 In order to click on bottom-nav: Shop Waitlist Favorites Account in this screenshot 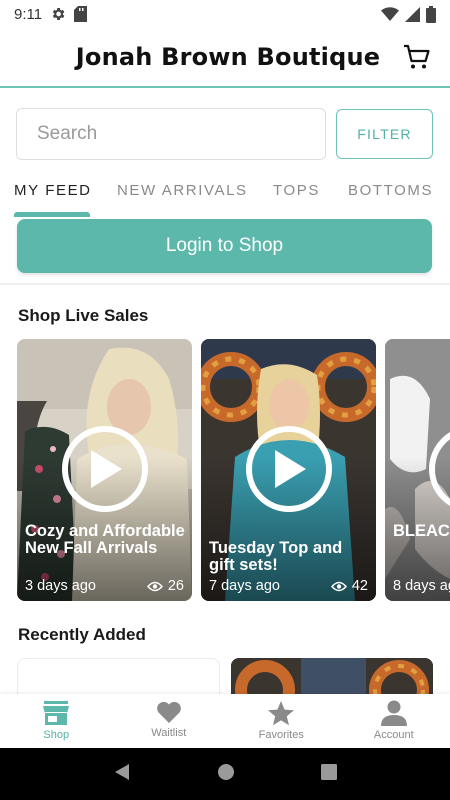, I will do `click(225, 721)`.